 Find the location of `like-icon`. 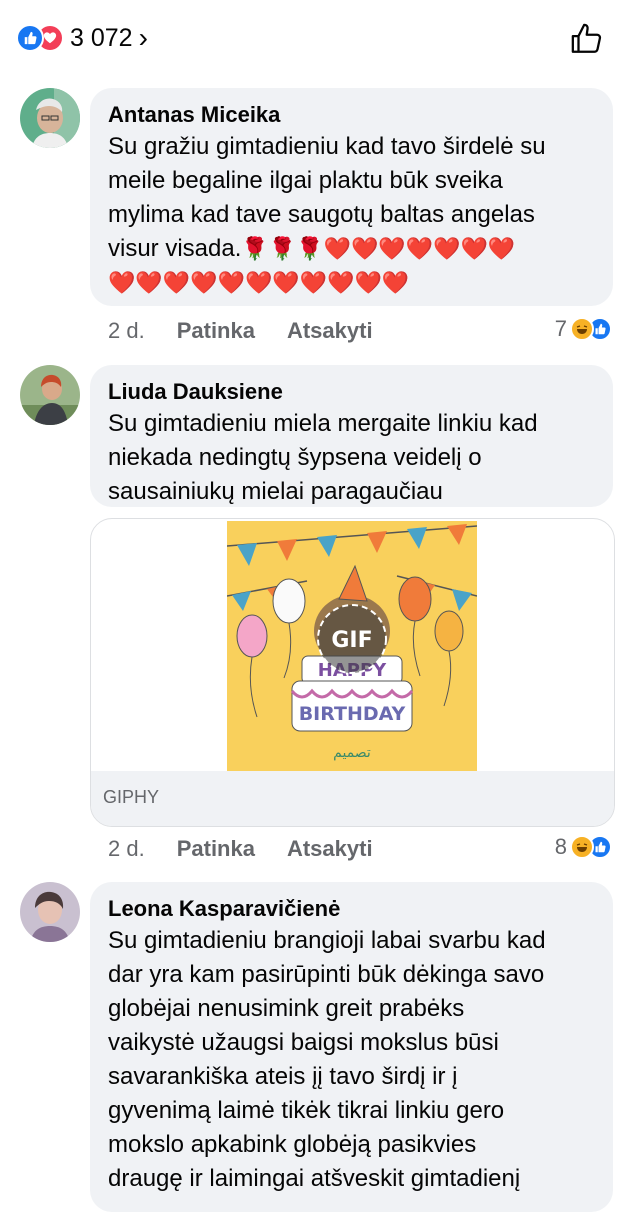

like-icon is located at coordinates (30, 38).